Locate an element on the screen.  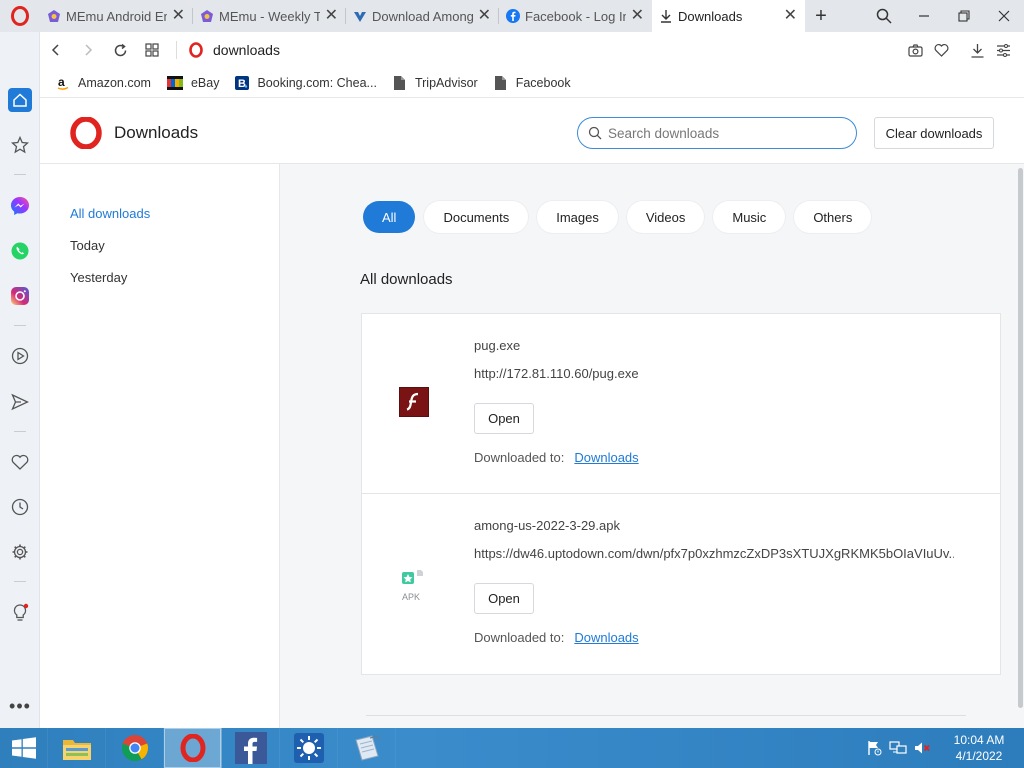
clock-time: 10:04 AM is located at coordinates (979, 740).